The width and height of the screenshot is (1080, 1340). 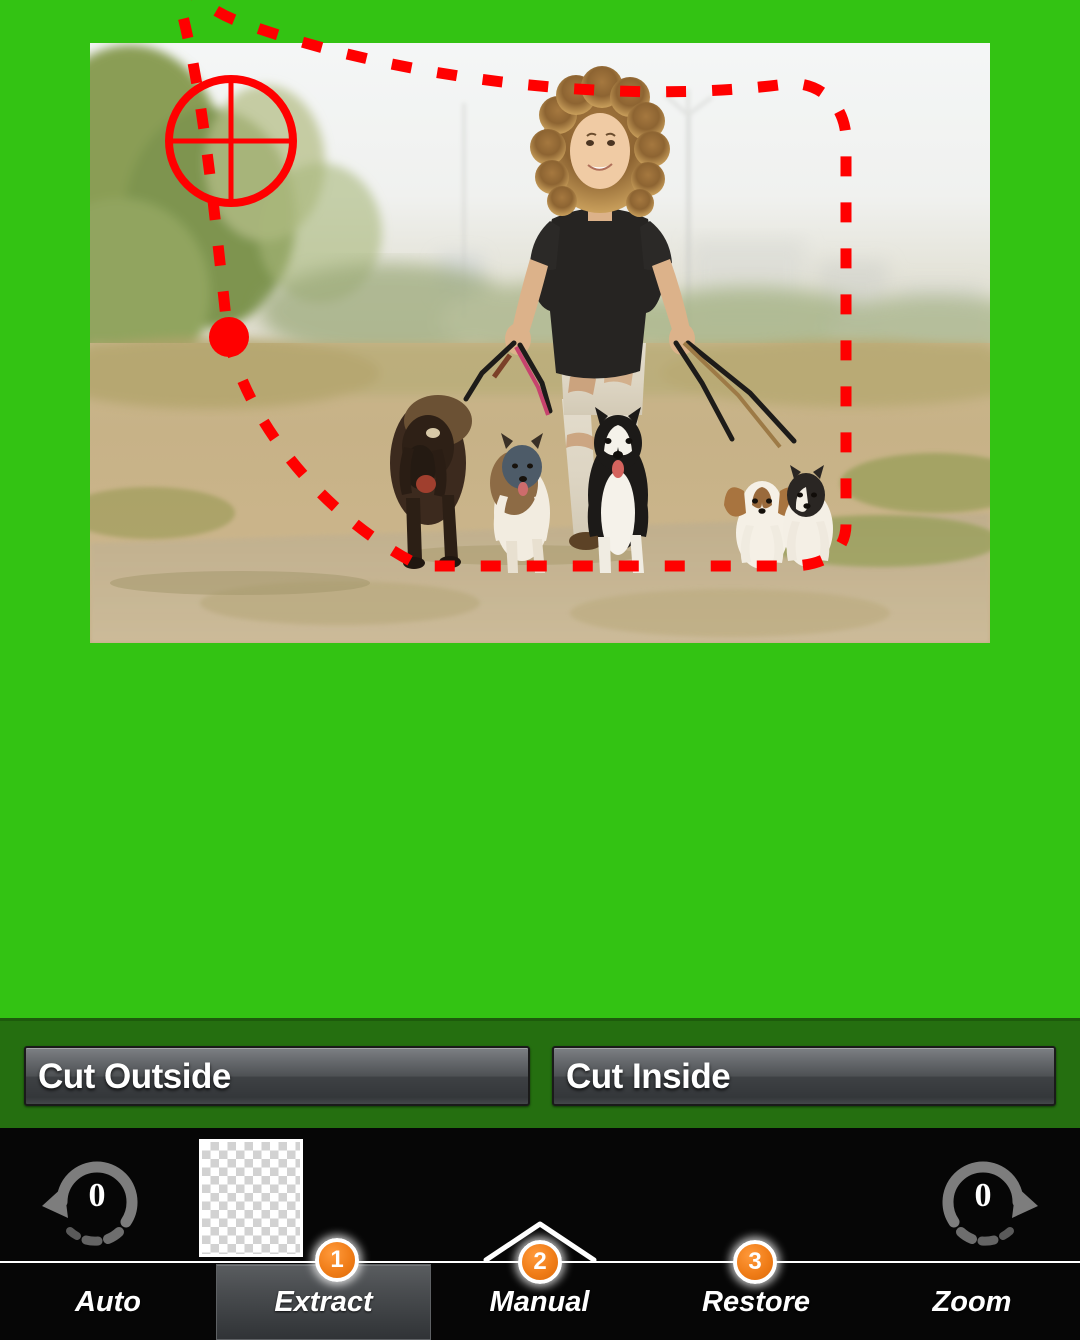 I want to click on tab-zoom: Zoom, so click(x=972, y=1302).